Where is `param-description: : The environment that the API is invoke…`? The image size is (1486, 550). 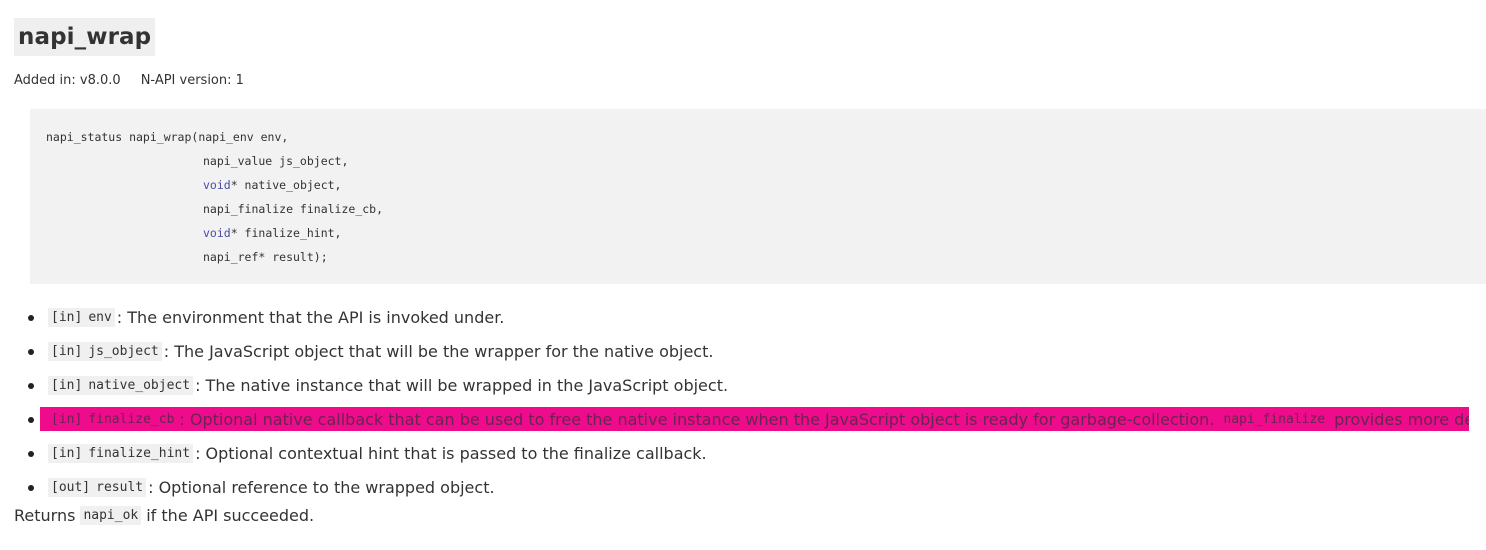
param-description: : The environment that the API is invoke… is located at coordinates (310, 317).